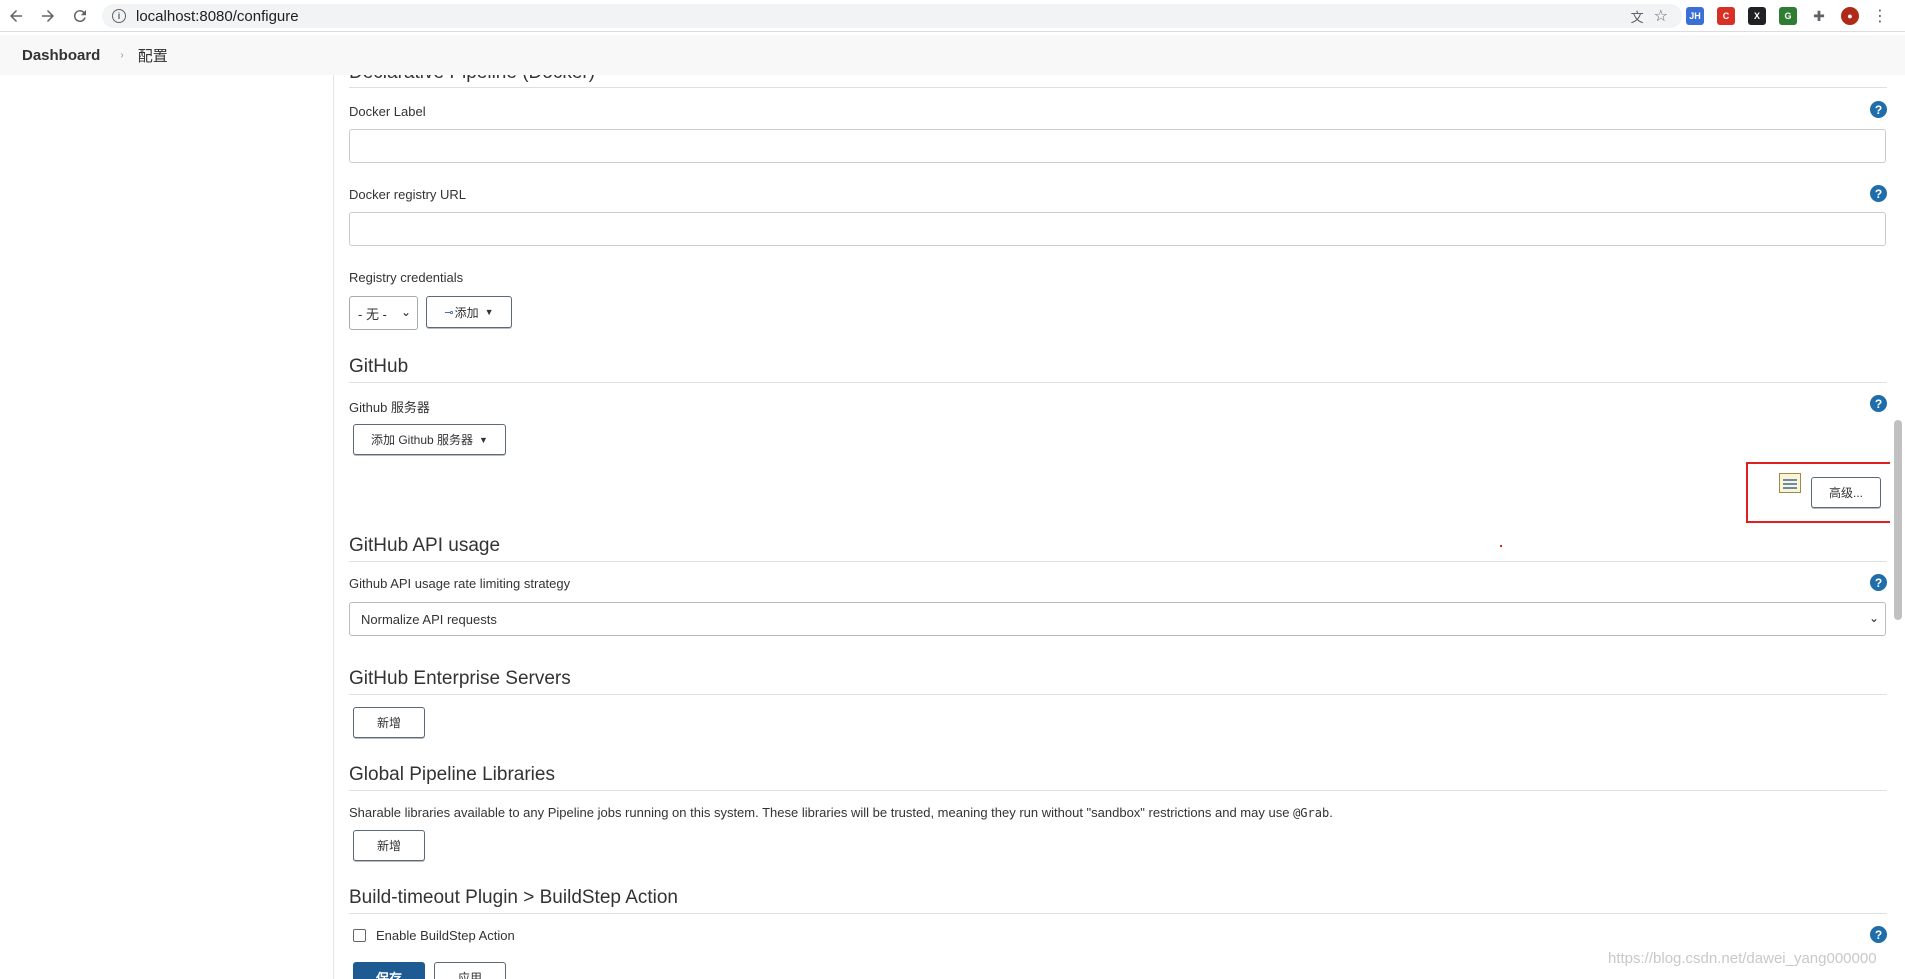 The width and height of the screenshot is (1905, 979). Describe the element at coordinates (422, 440) in the screenshot. I see `add-github-server-label: 添加 Github 服务器` at that location.